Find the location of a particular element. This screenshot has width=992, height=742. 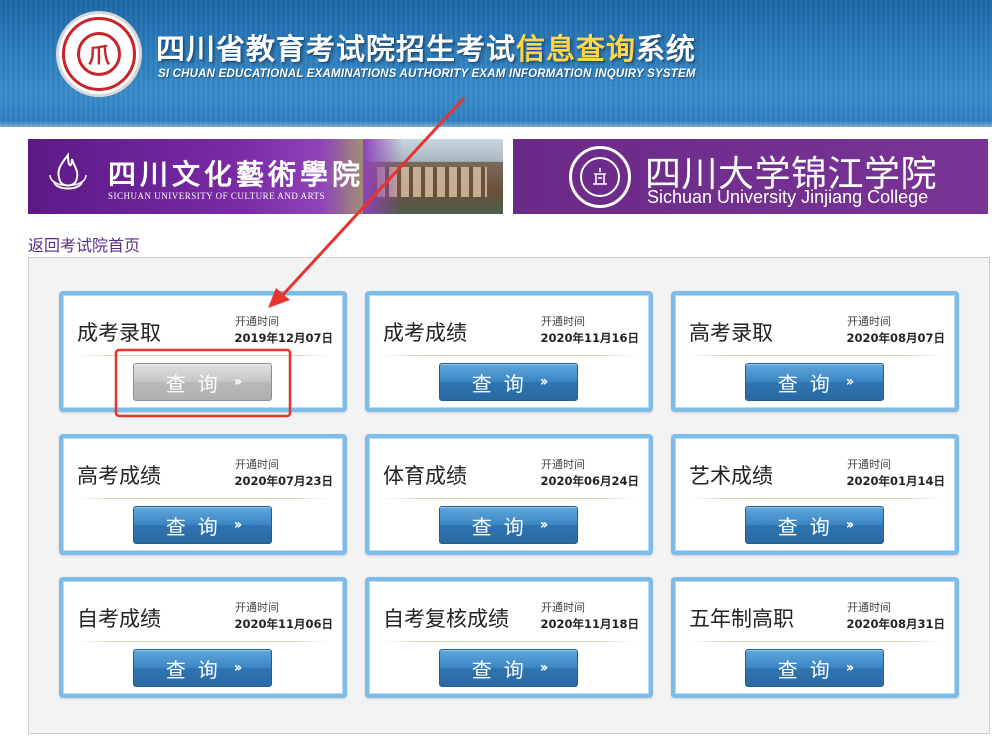

card-open-time: 2020年11月06日 is located at coordinates (283, 624).